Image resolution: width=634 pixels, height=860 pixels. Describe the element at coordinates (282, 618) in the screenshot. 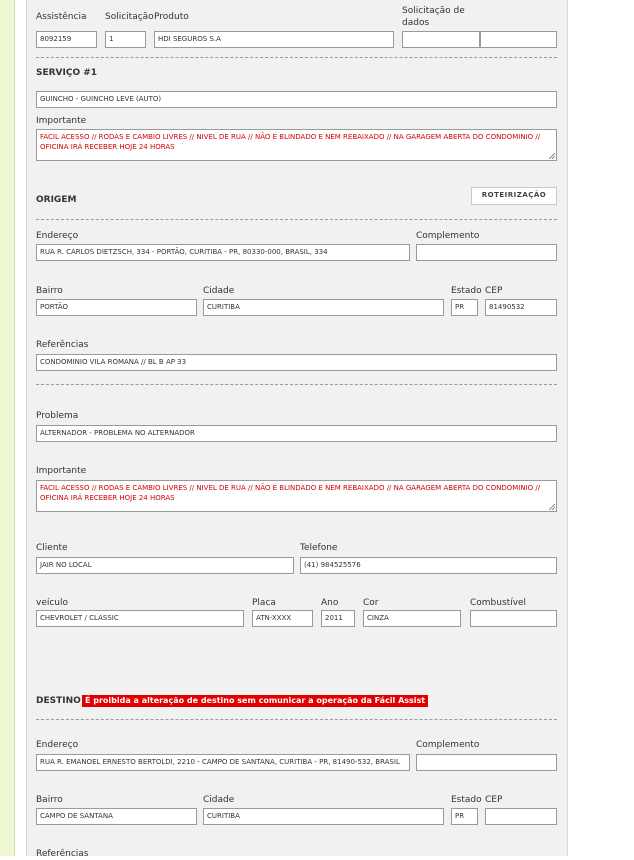

I see `placa-field: ATN-XXXX` at that location.